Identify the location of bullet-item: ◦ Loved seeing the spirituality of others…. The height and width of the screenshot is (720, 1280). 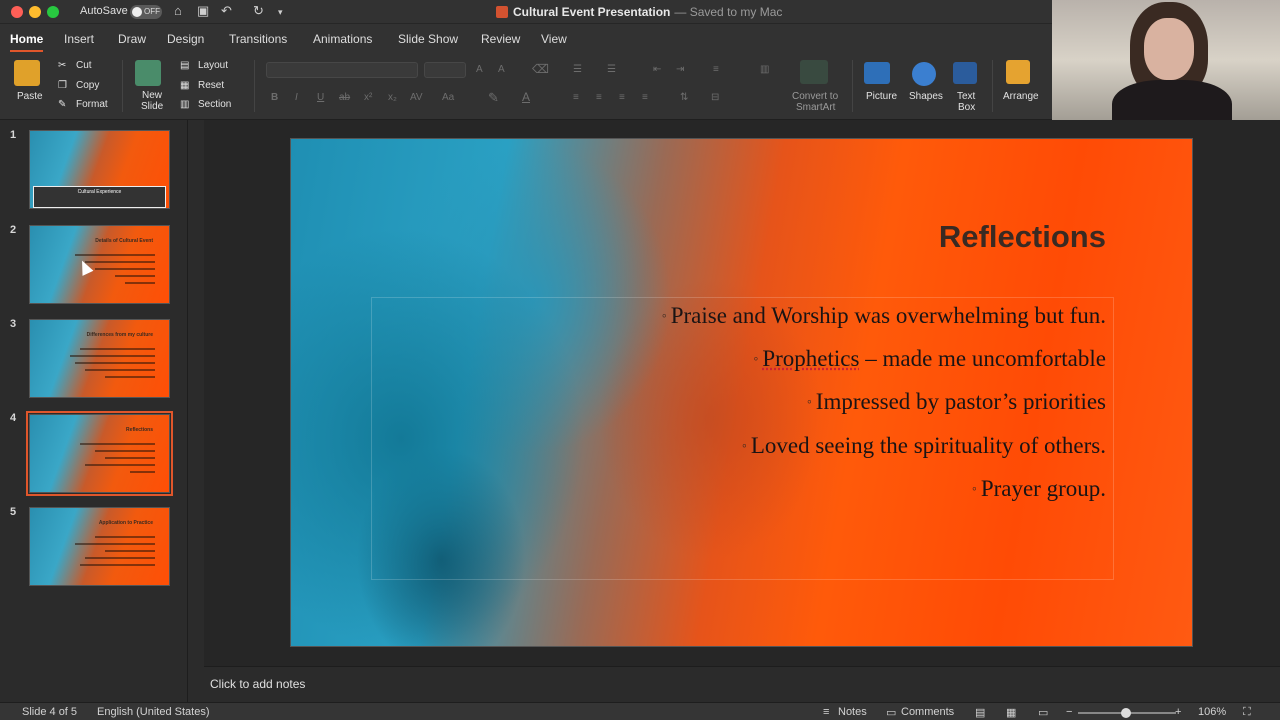
(924, 446).